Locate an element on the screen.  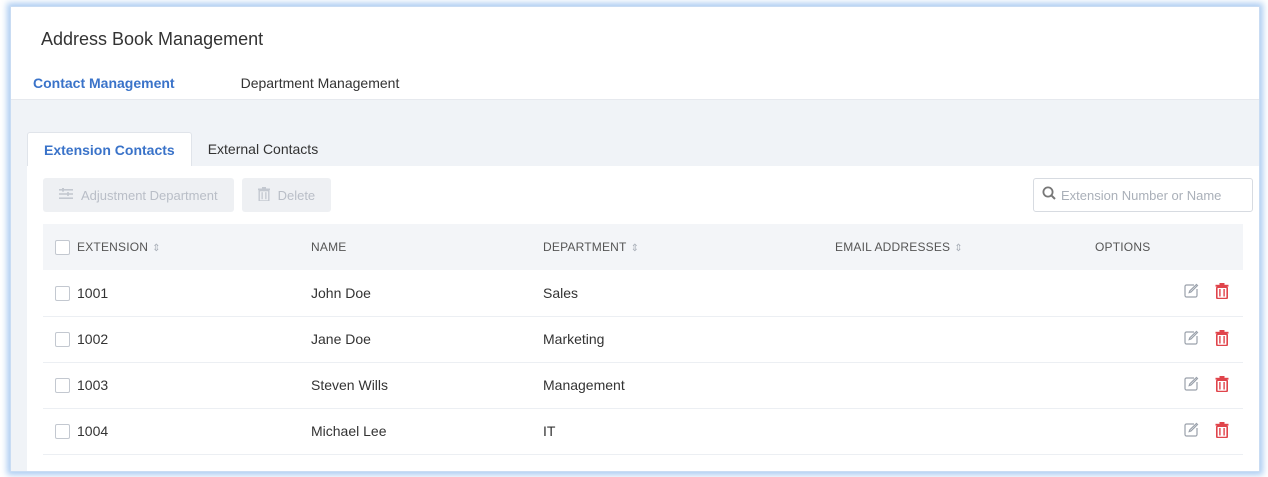
search-box is located at coordinates (1143, 195).